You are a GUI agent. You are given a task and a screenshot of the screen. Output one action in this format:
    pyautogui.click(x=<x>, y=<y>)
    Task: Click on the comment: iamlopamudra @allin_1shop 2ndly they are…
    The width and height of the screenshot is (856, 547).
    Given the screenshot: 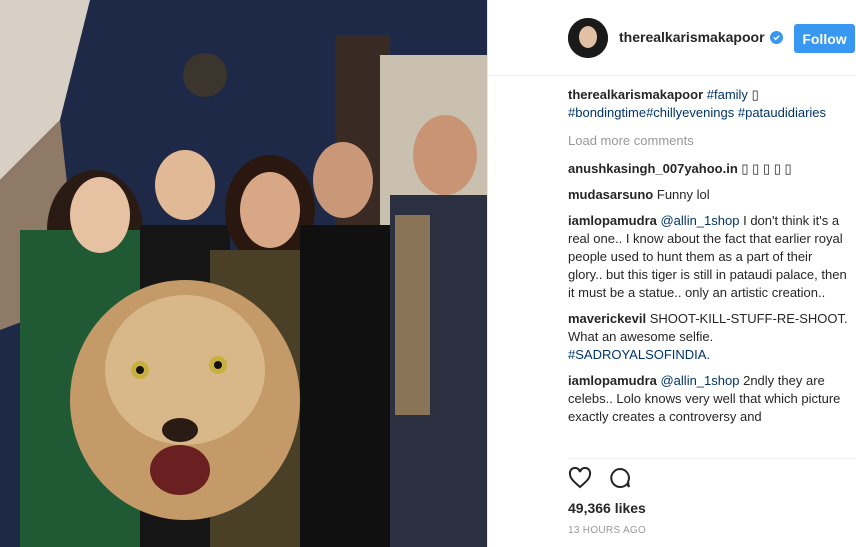 What is the action you would take?
    pyautogui.click(x=708, y=399)
    